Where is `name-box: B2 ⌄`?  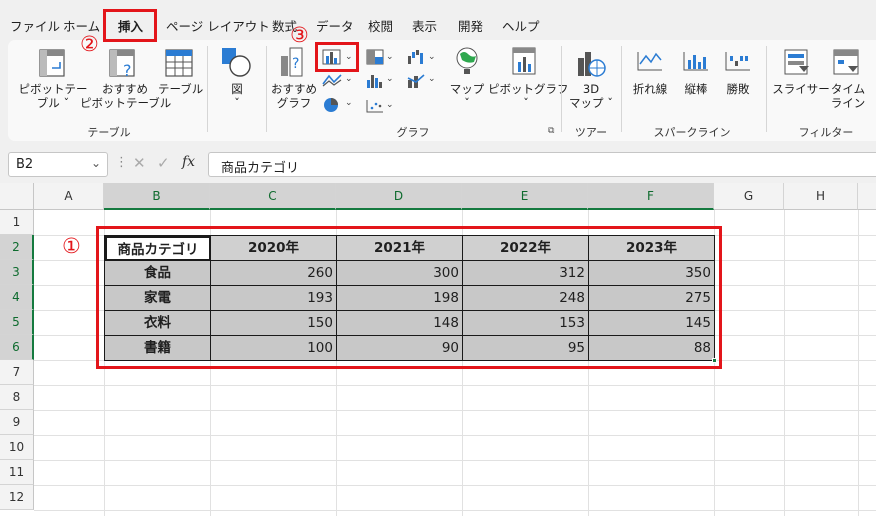
name-box: B2 ⌄ is located at coordinates (58, 164).